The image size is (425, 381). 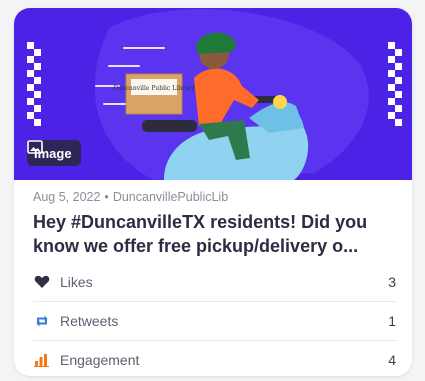 I want to click on image-icon, so click(x=35, y=147).